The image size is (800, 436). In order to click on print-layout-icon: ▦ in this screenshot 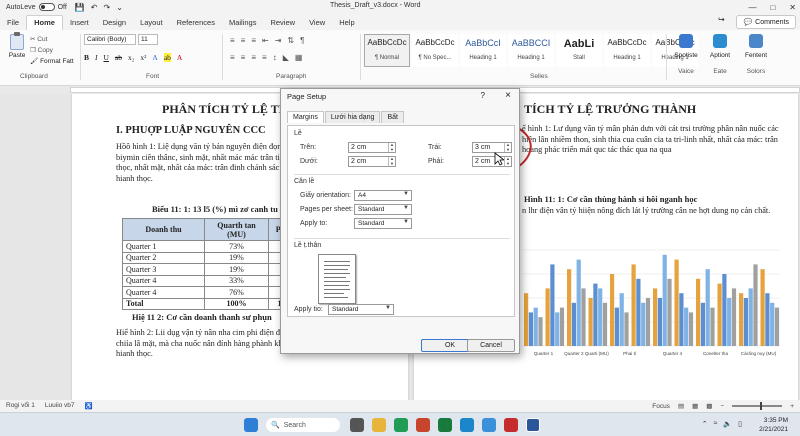, I will do `click(695, 406)`.